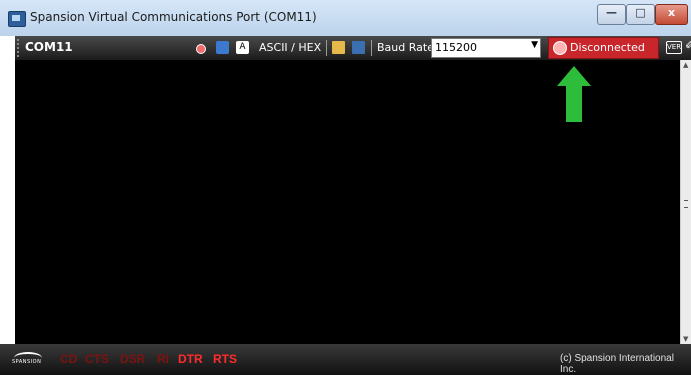 Image resolution: width=691 pixels, height=375 pixels. Describe the element at coordinates (407, 47) in the screenshot. I see `baud-rate-label: Baud Rate:` at that location.